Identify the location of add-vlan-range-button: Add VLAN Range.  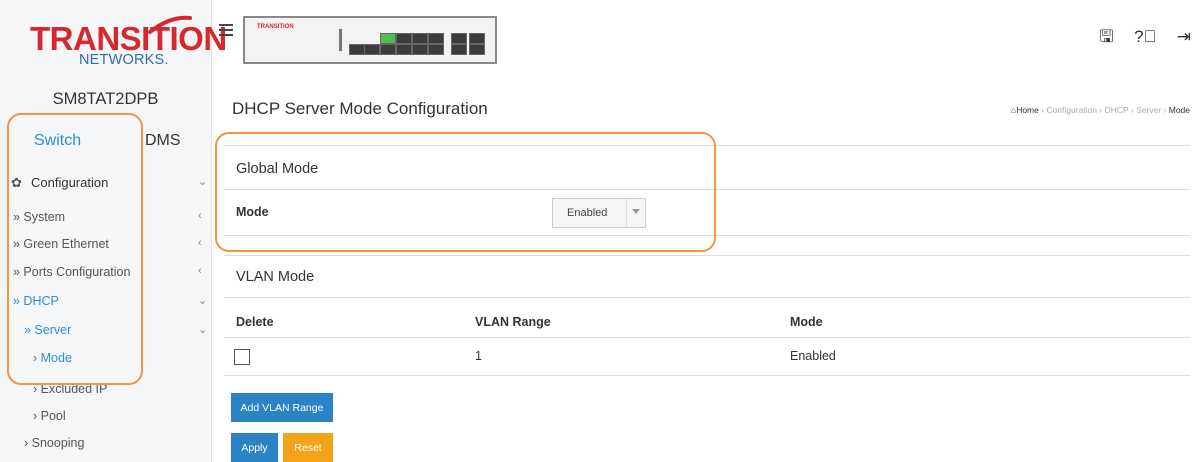
(282, 407).